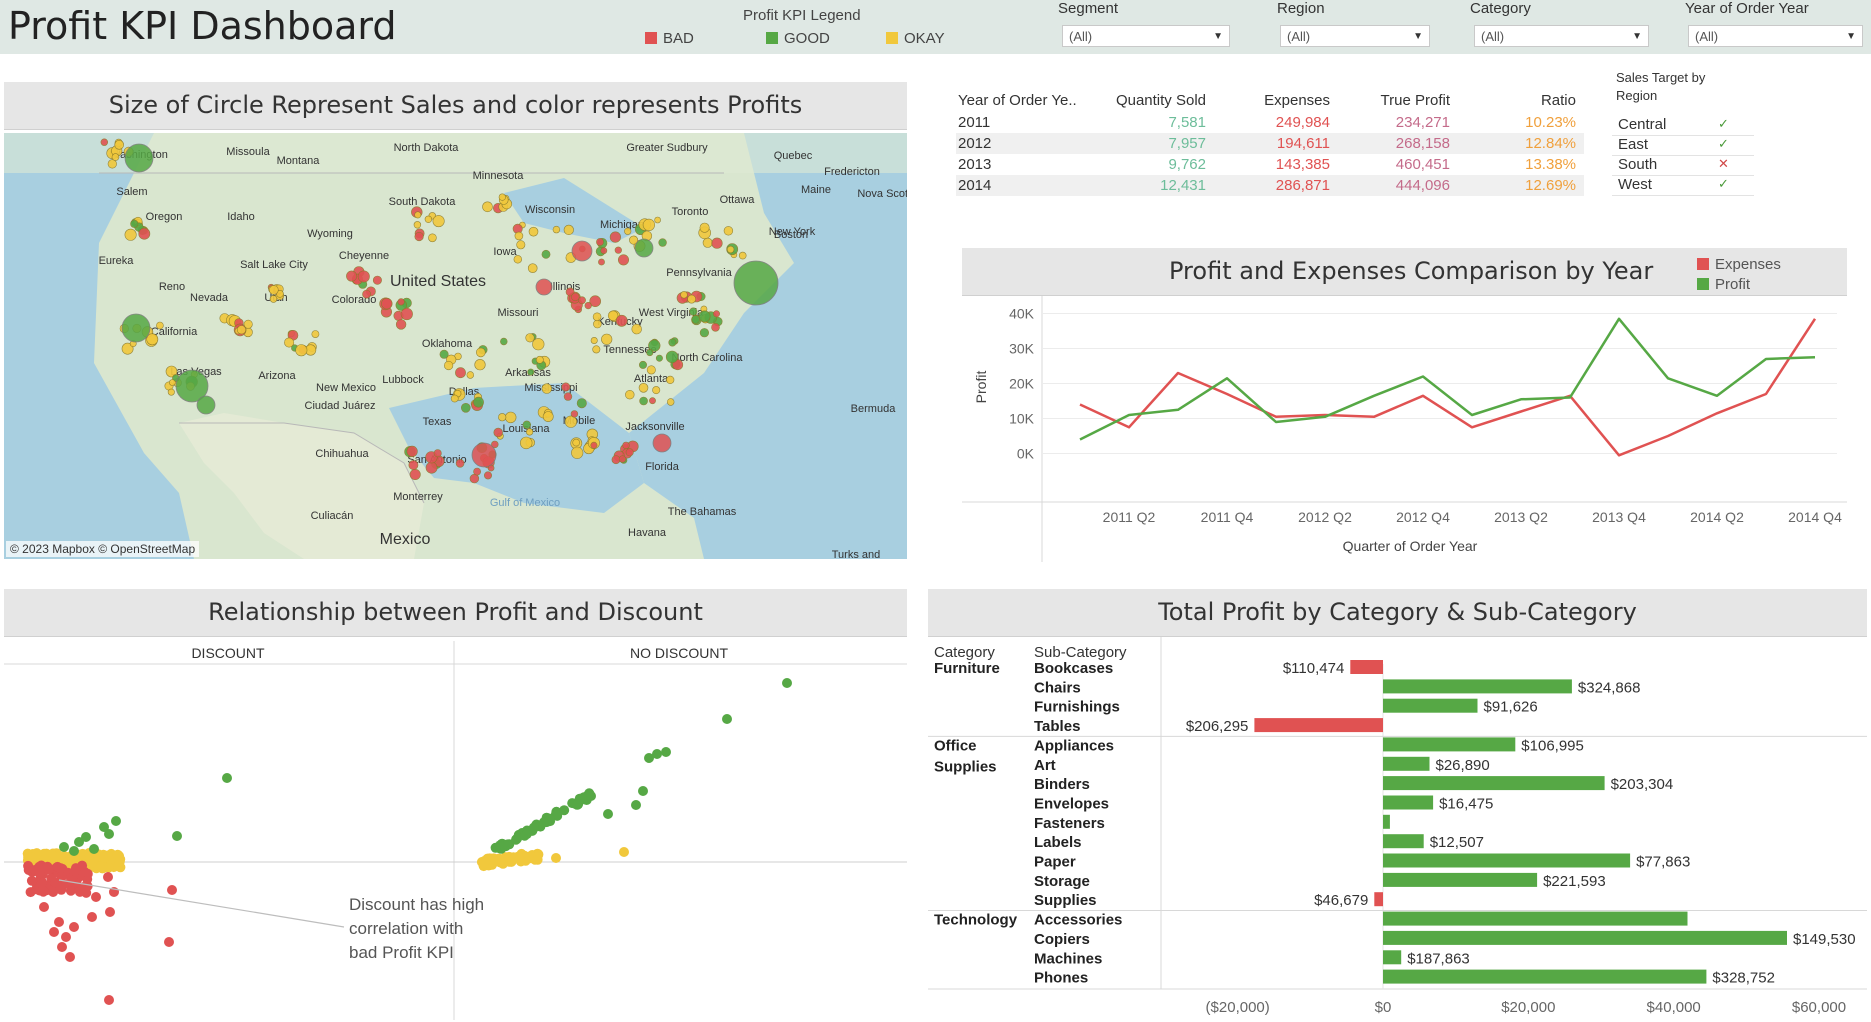 The height and width of the screenshot is (1022, 1871). What do you see at coordinates (1156, 100) in the screenshot?
I see `col-quantity: Quantity Sold` at bounding box center [1156, 100].